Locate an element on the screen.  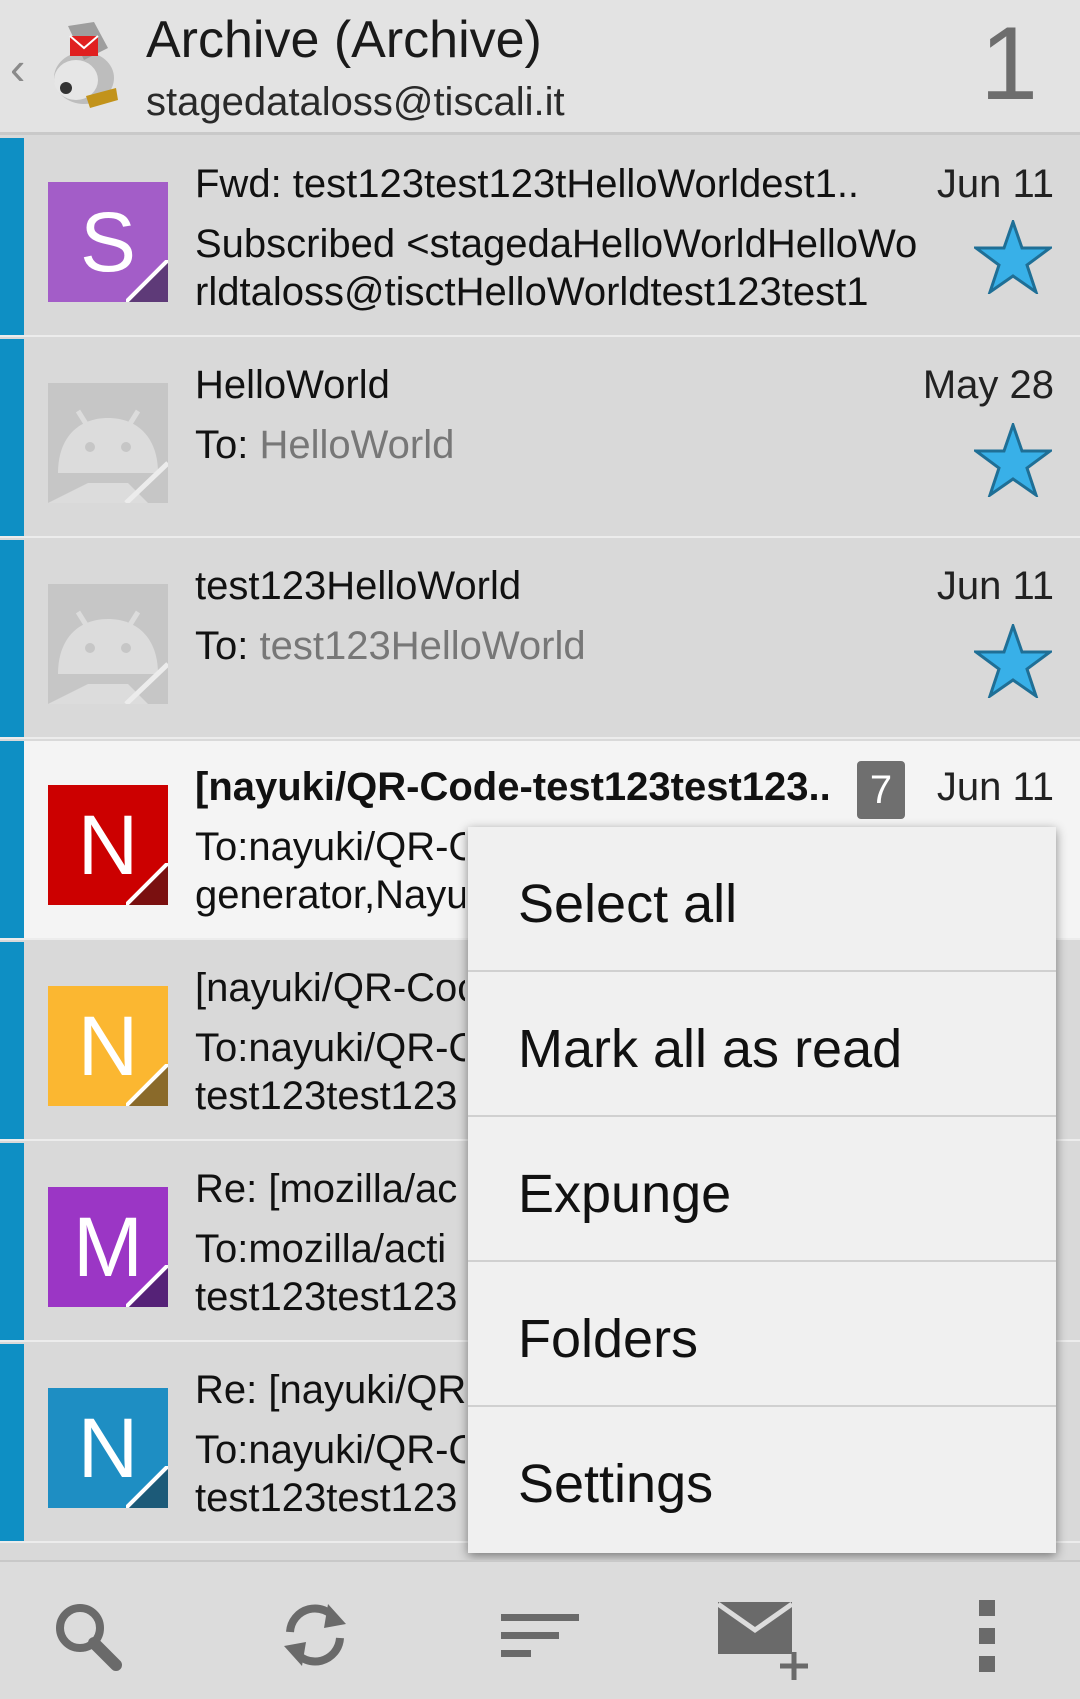
message-subject: [nayuki/QR-Code-test123test123.. is located at coordinates (513, 787).